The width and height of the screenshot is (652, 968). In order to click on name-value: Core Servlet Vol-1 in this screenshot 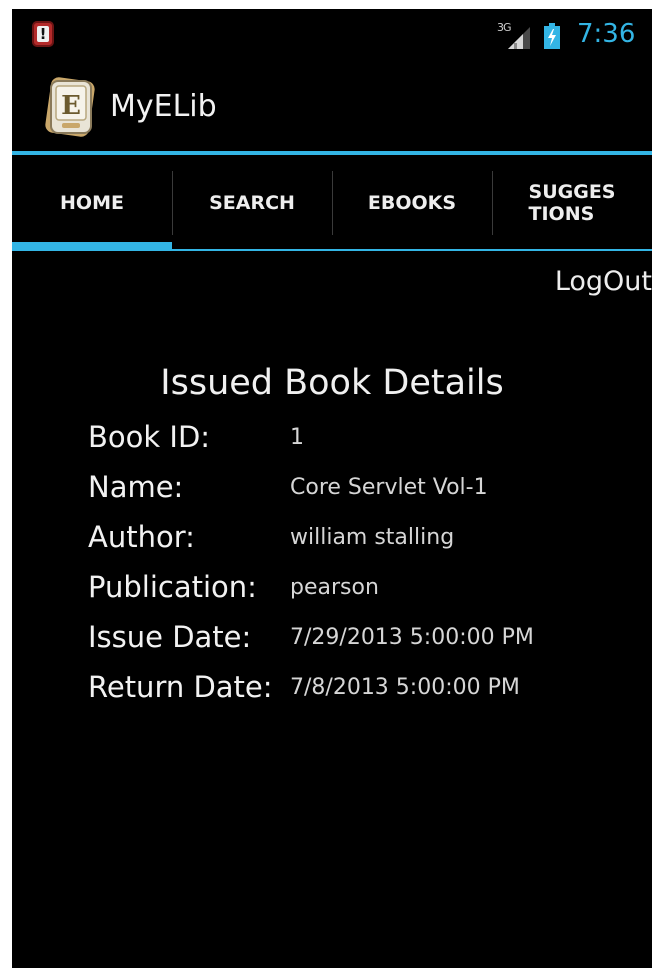, I will do `click(389, 487)`.